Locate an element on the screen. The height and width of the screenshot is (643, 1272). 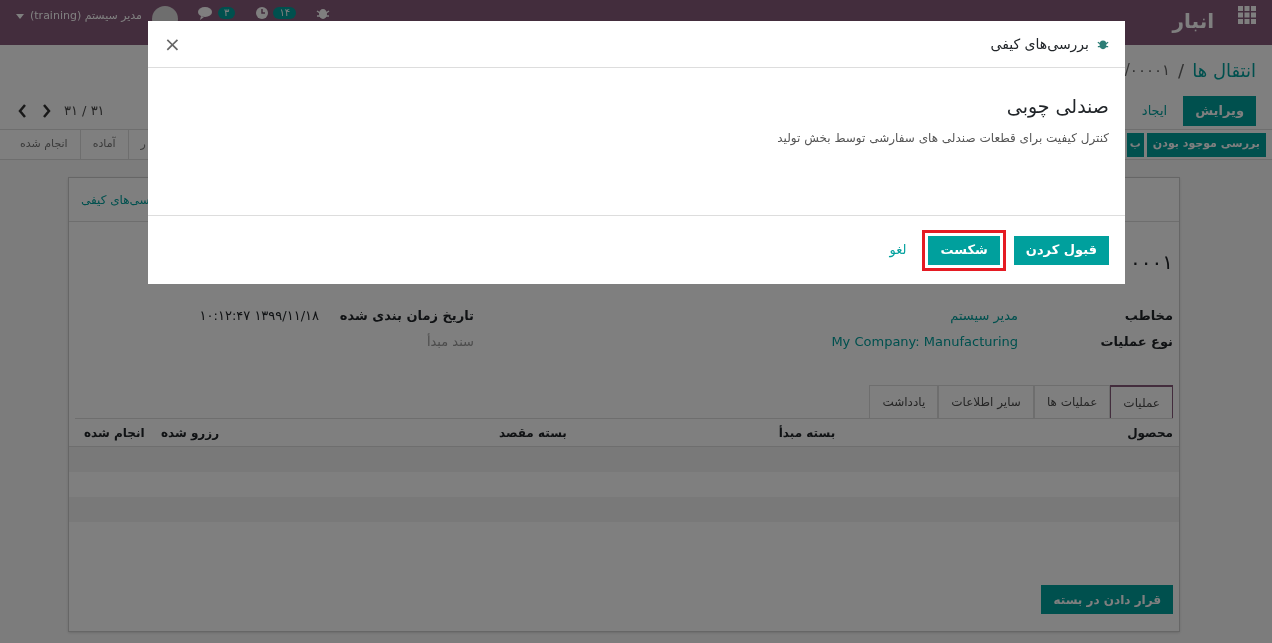
breadcrumb-link: انتقال ها is located at coordinates (1224, 70).